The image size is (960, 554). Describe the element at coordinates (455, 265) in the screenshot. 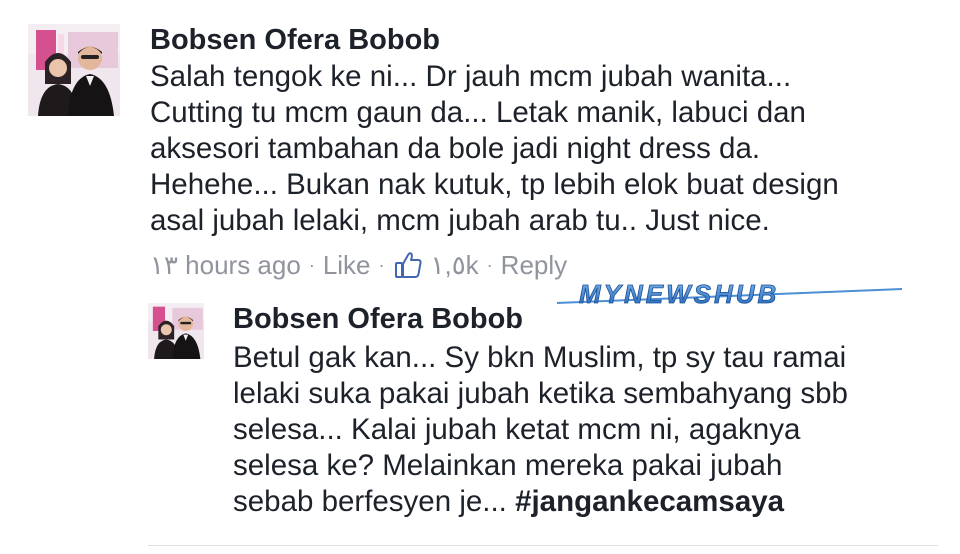

I see `like-count: ١,٥k` at that location.